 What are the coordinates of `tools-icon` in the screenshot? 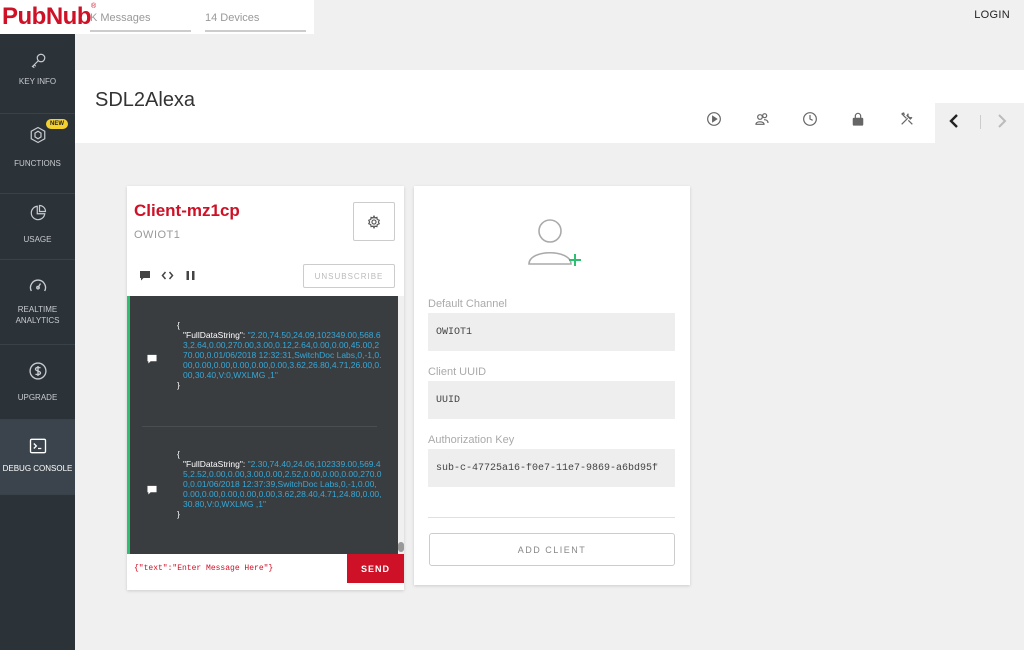 It's located at (907, 119).